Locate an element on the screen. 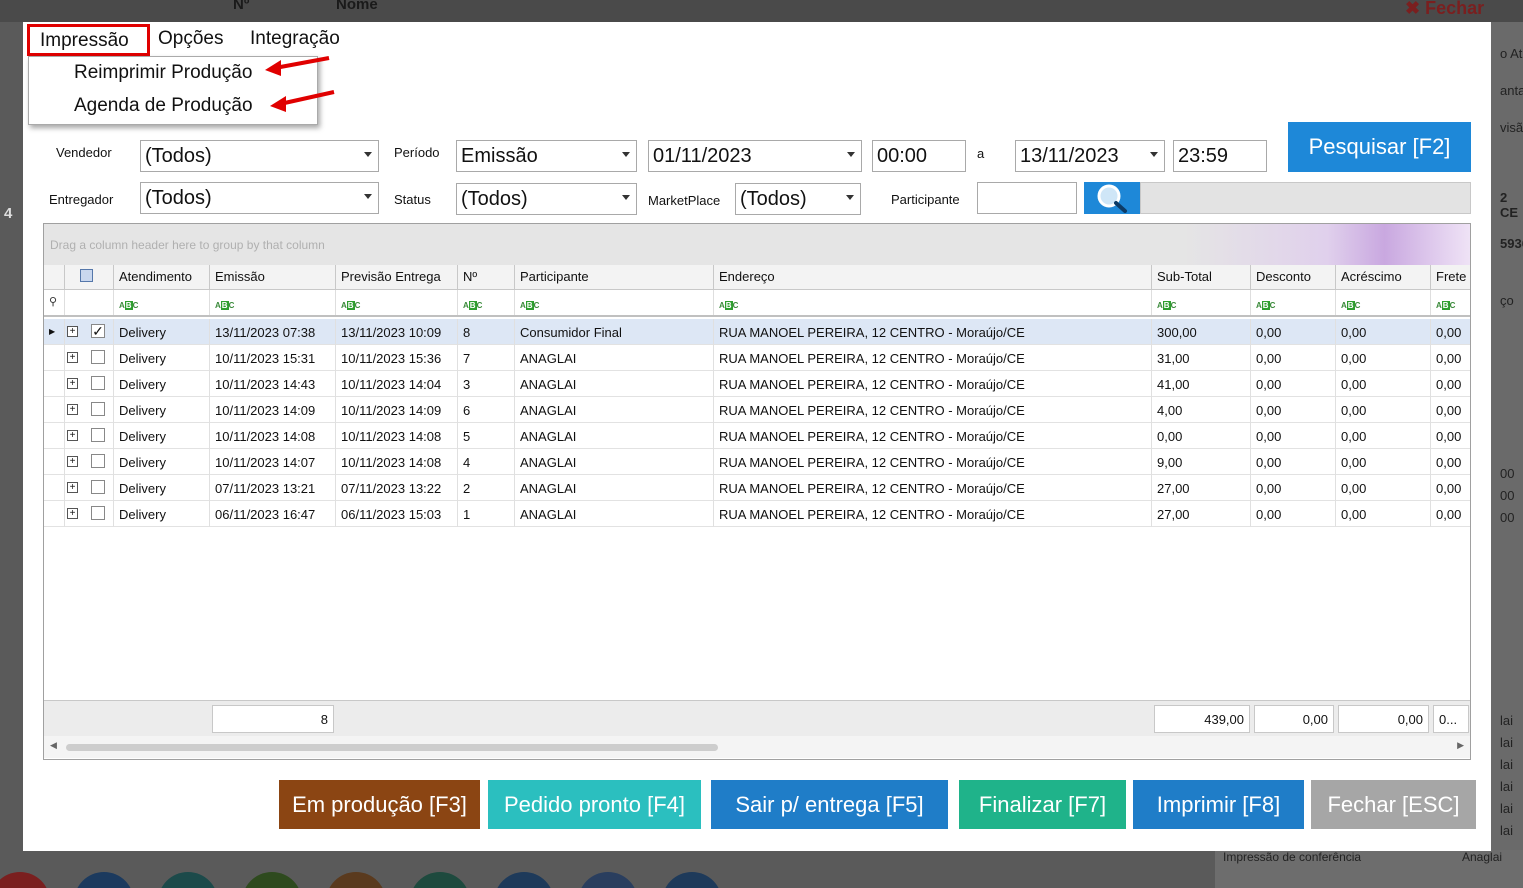 This screenshot has width=1523, height=888. column-header-atendimento: Atendimento is located at coordinates (162, 277).